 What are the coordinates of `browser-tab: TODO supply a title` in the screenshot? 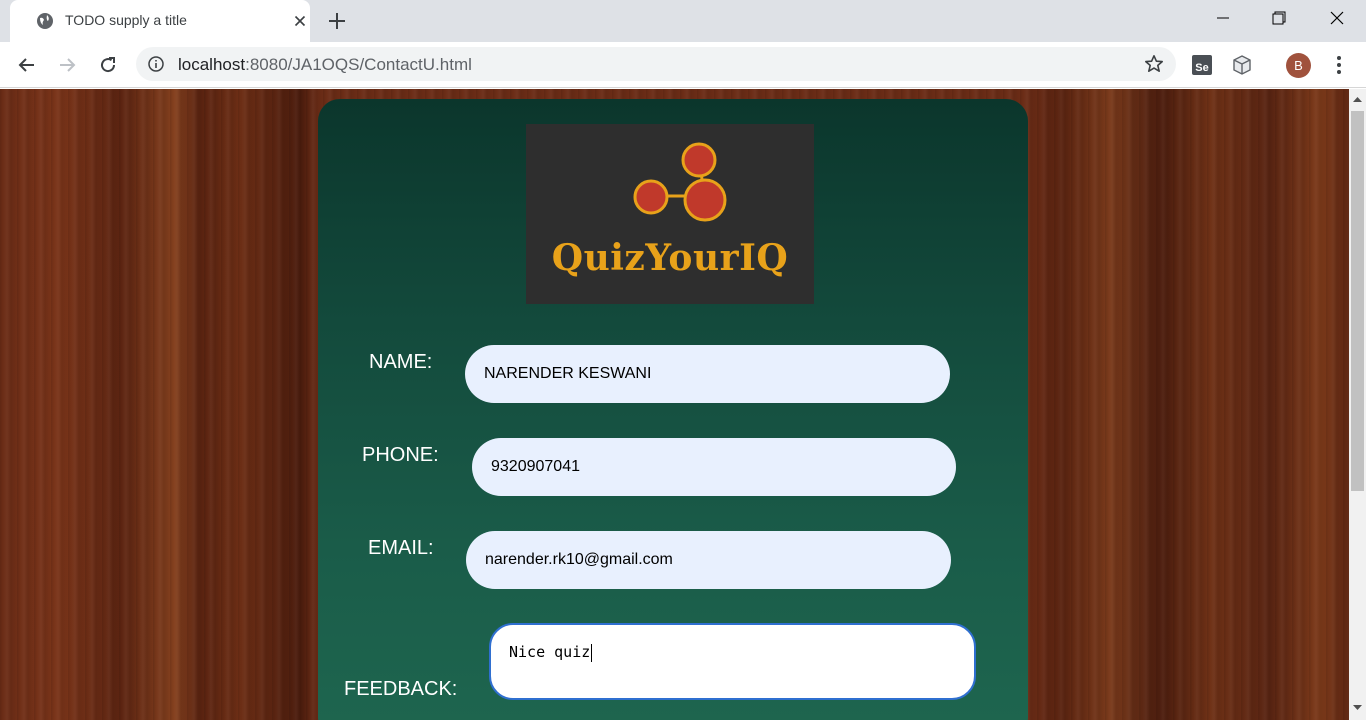 It's located at (160, 21).